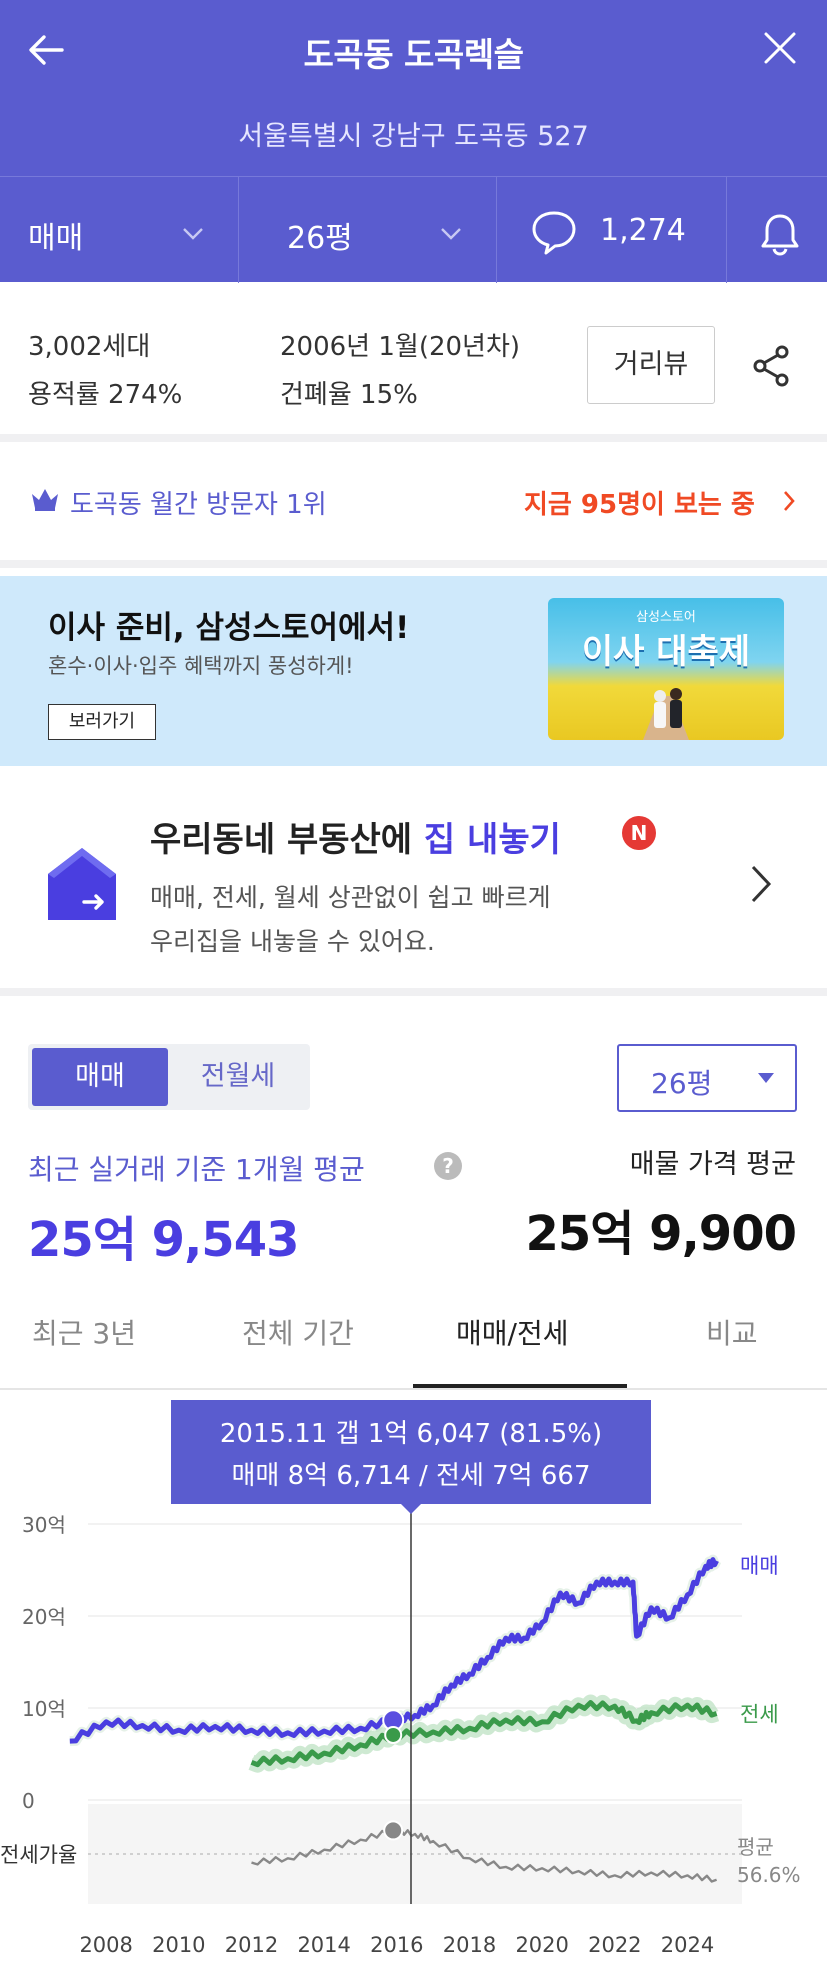  I want to click on sell-desc-line1: 매매, 전세, 월세 상관없이 쉽고 빠르게, so click(350, 897).